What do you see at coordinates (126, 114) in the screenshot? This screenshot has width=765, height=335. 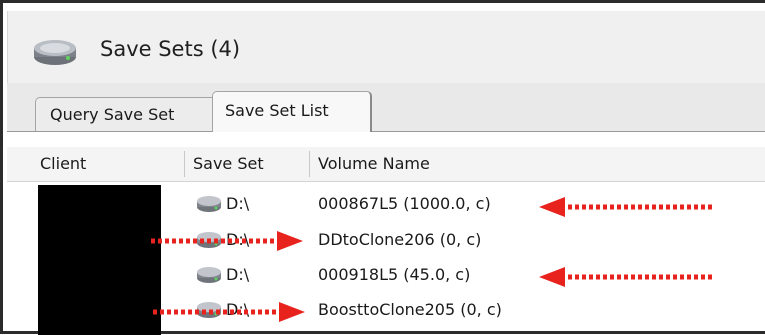 I see `tab-query-save-set: Query Save Set` at bounding box center [126, 114].